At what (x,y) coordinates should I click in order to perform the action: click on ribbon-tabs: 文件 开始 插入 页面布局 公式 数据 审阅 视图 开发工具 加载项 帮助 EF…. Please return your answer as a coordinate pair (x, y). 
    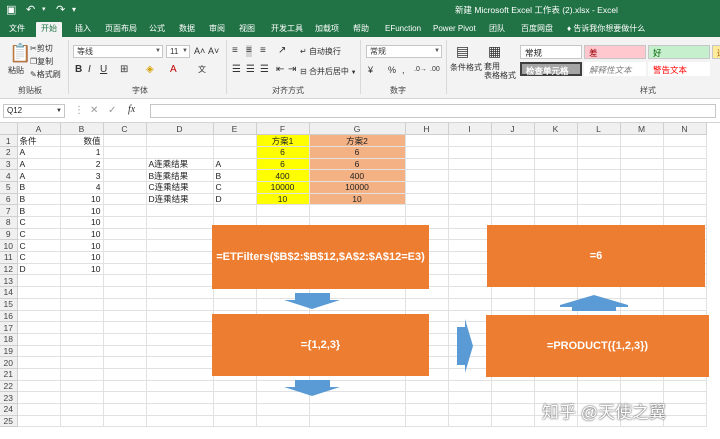
    Looking at the image, I should click on (360, 28).